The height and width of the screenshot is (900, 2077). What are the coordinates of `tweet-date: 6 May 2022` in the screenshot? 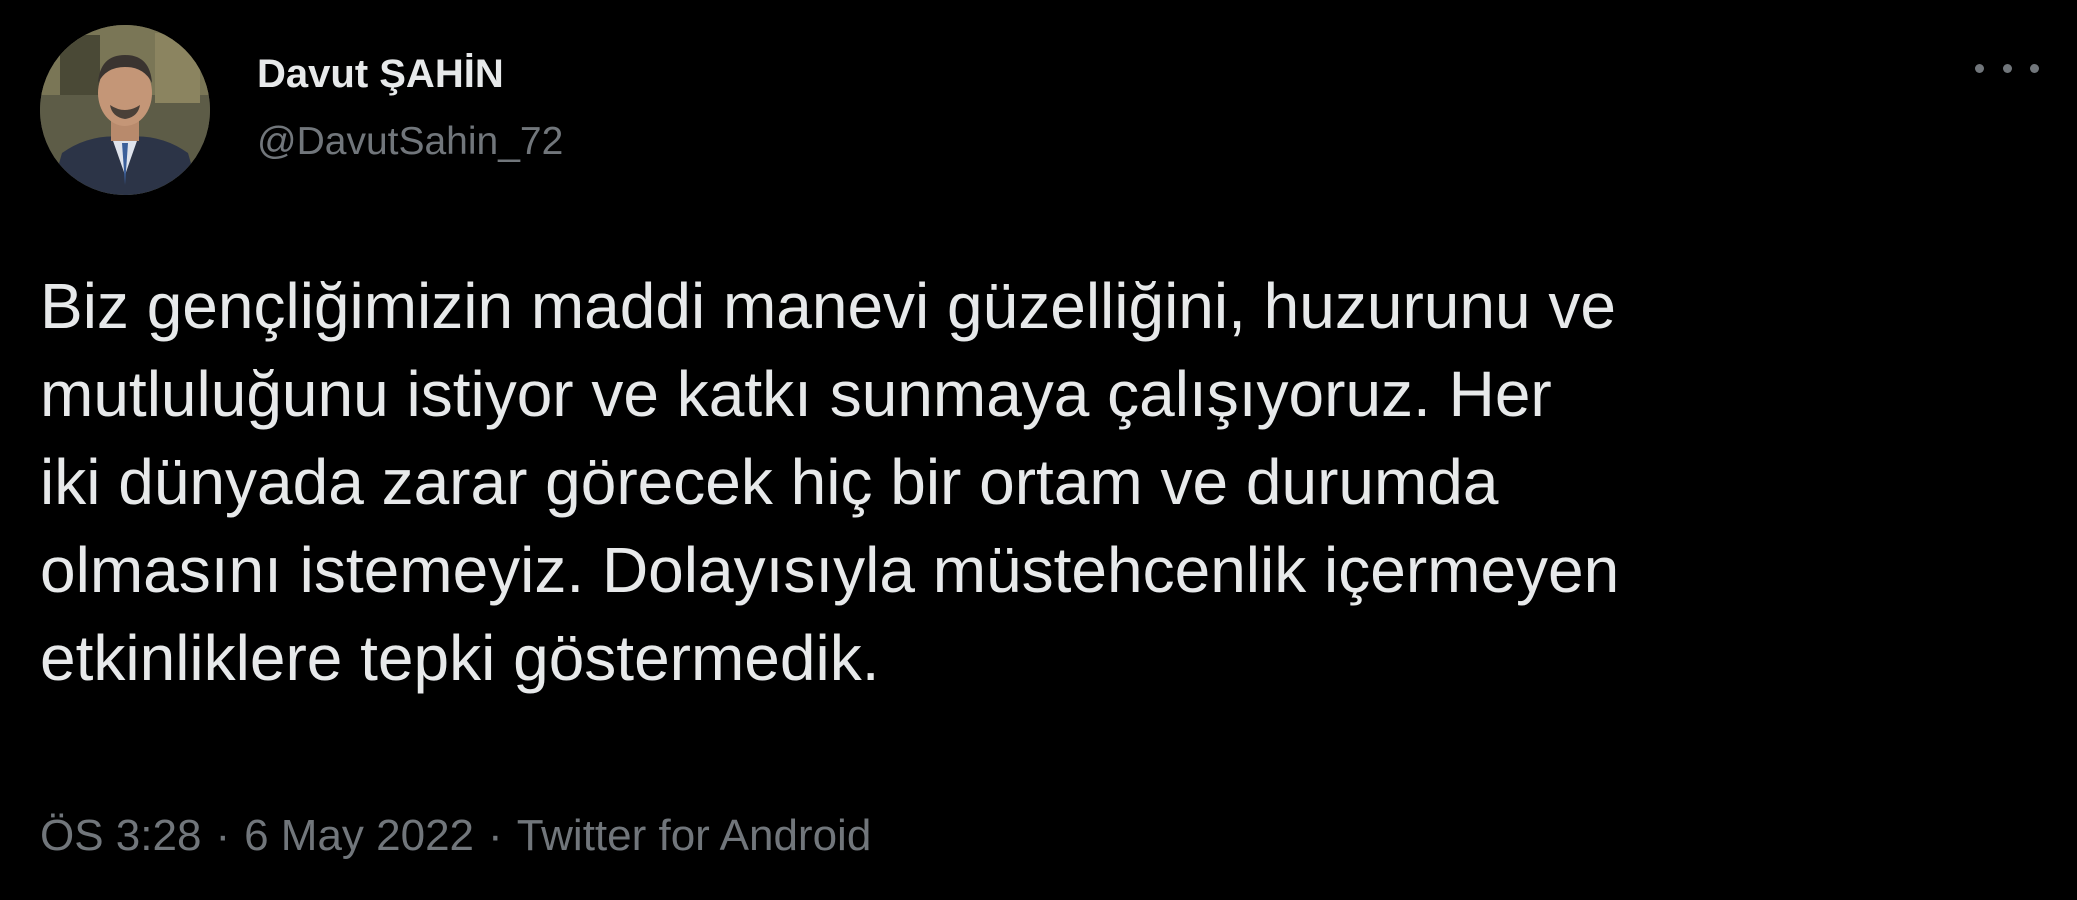 It's located at (359, 835).